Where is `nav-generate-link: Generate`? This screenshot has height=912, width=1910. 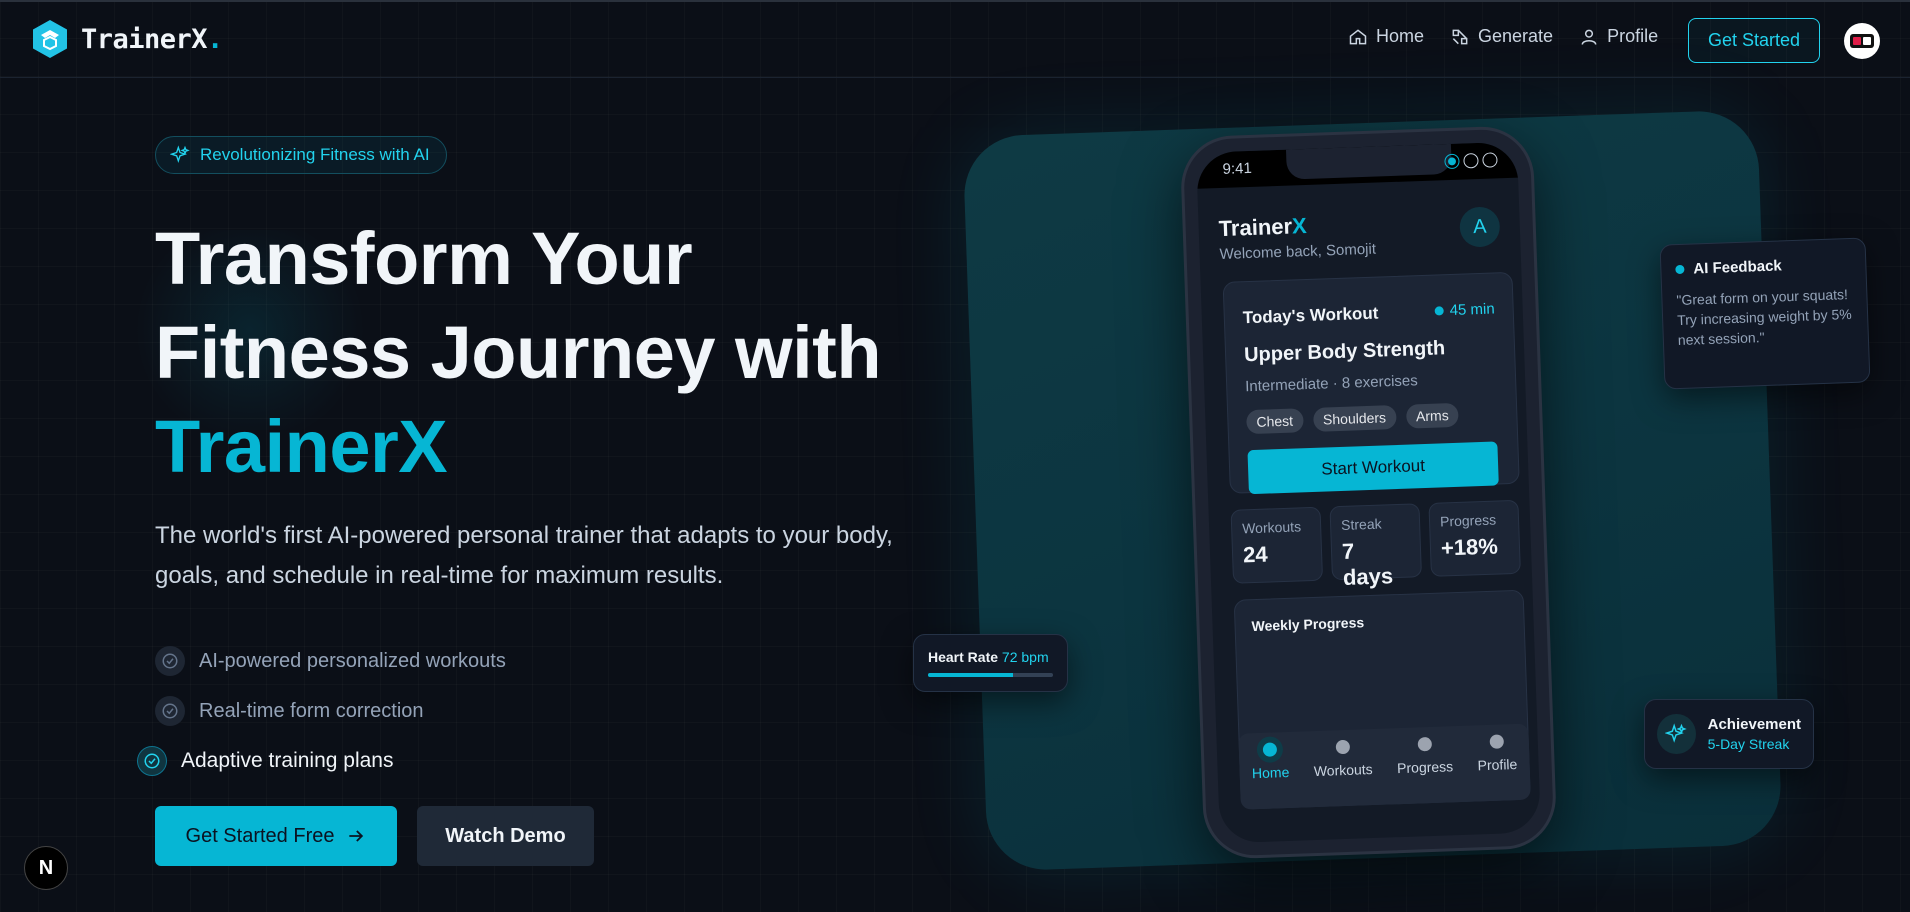 nav-generate-link: Generate is located at coordinates (1501, 36).